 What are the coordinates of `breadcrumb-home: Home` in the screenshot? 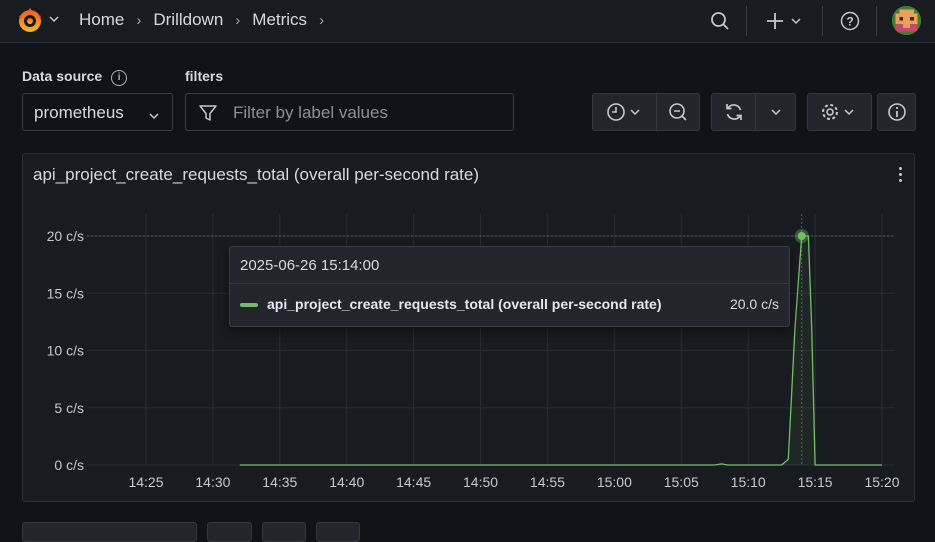 It's located at (101, 20).